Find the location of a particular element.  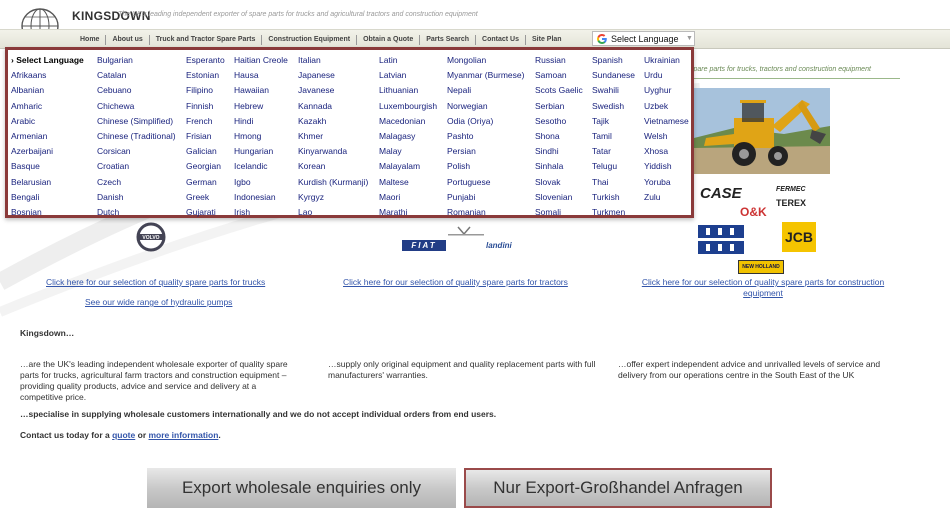

language-option-croatian: Croatian is located at coordinates (141, 166).